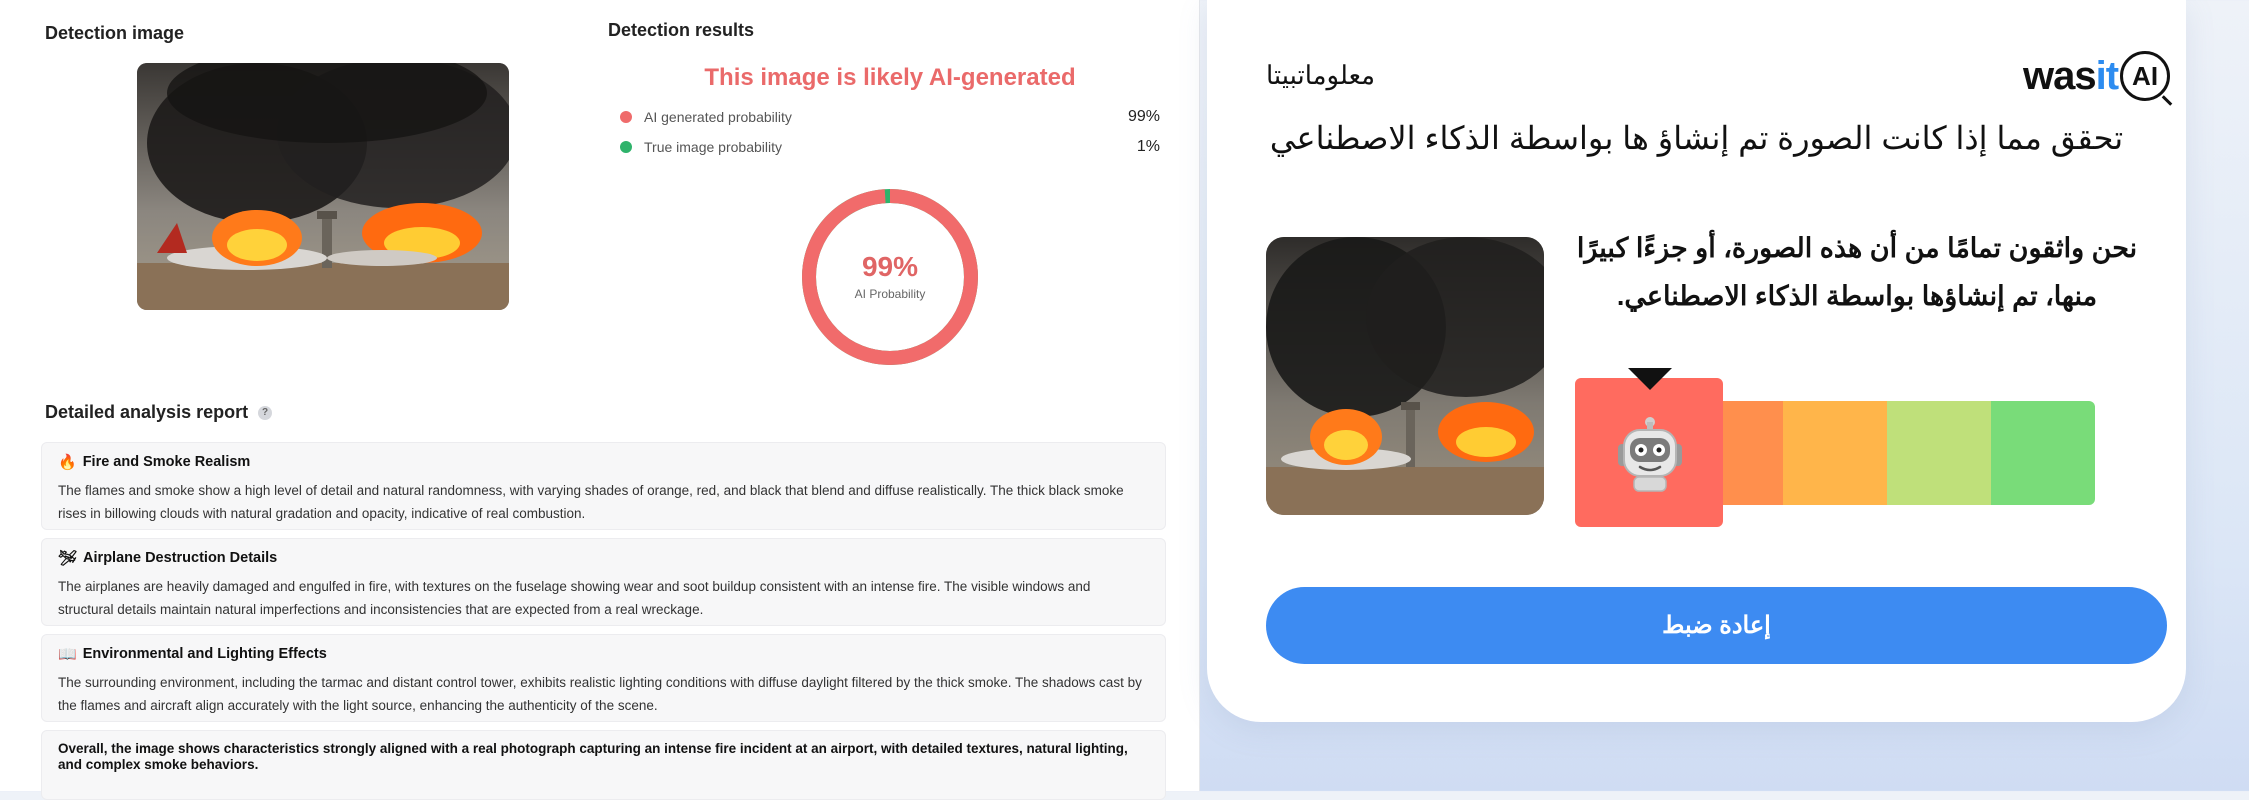  Describe the element at coordinates (890, 294) in the screenshot. I see `donut-label: AI Probability` at that location.